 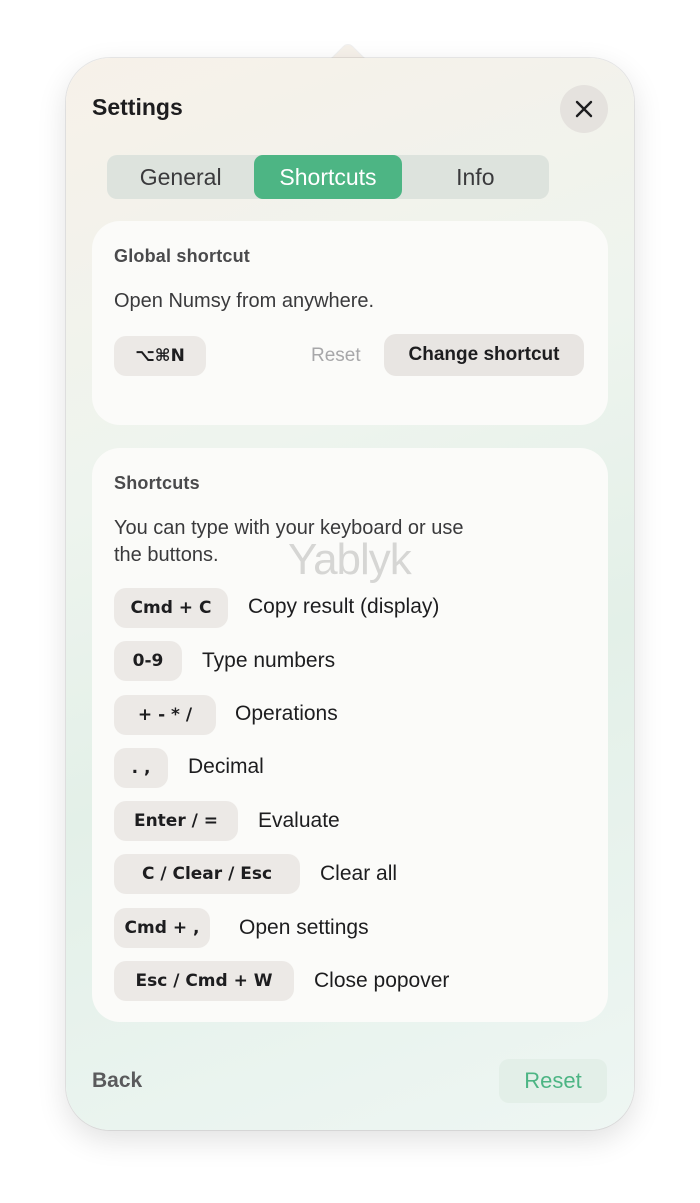 What do you see at coordinates (171, 608) in the screenshot?
I see `shortcut-key: Cmd + C` at bounding box center [171, 608].